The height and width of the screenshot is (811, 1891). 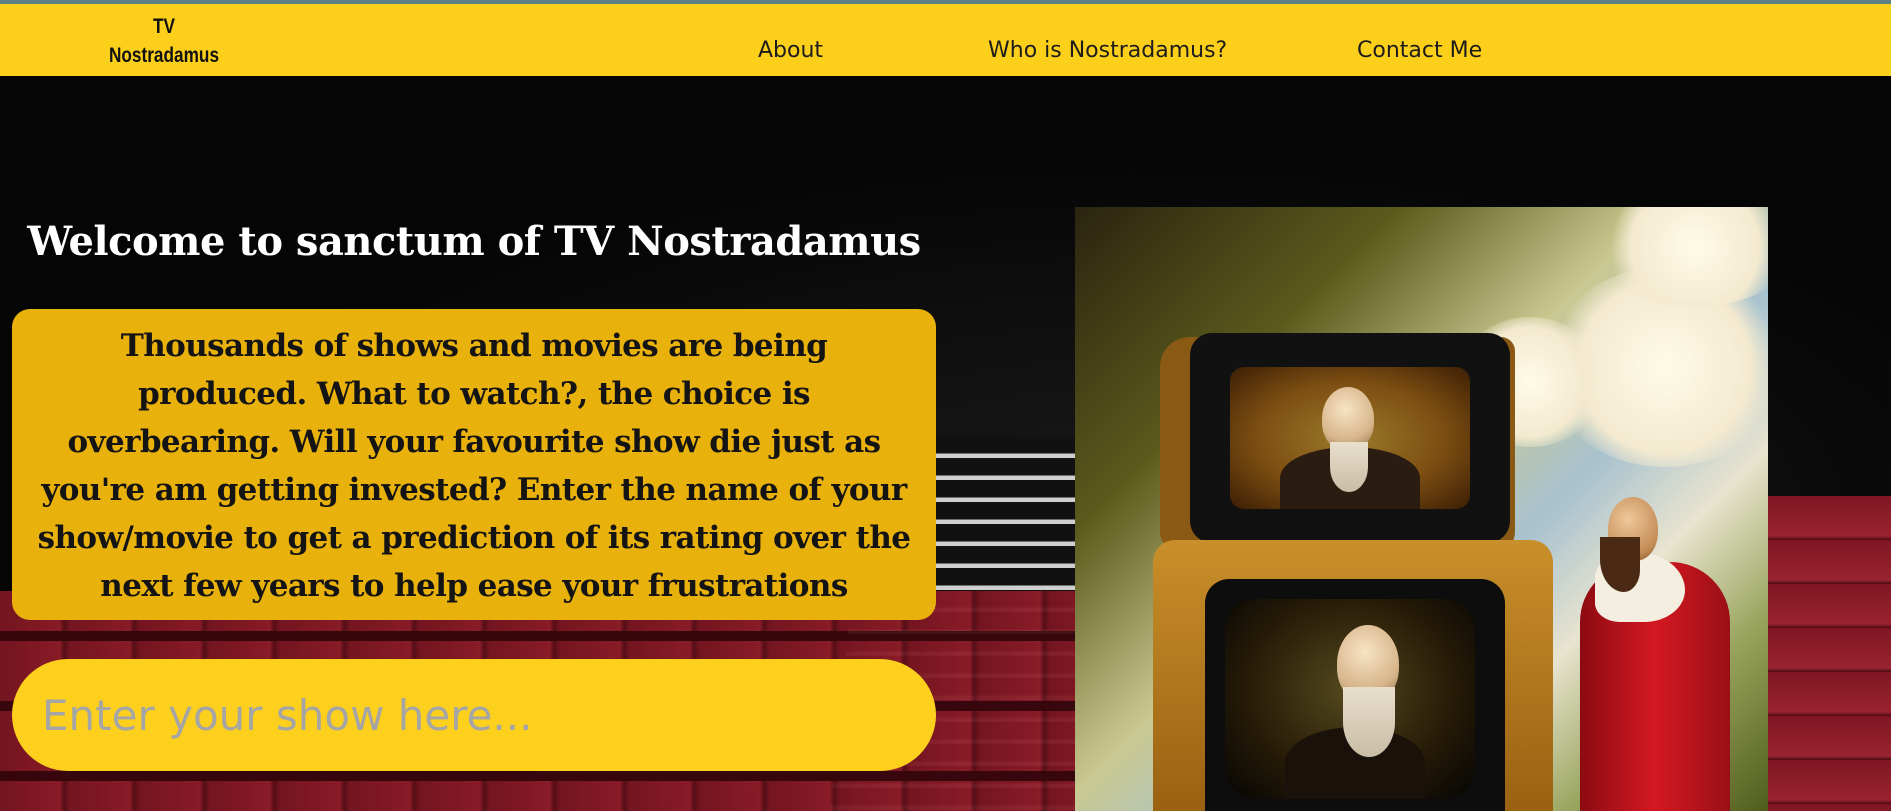 I want to click on nav-link-contact-me: Contact Me, so click(x=1419, y=50).